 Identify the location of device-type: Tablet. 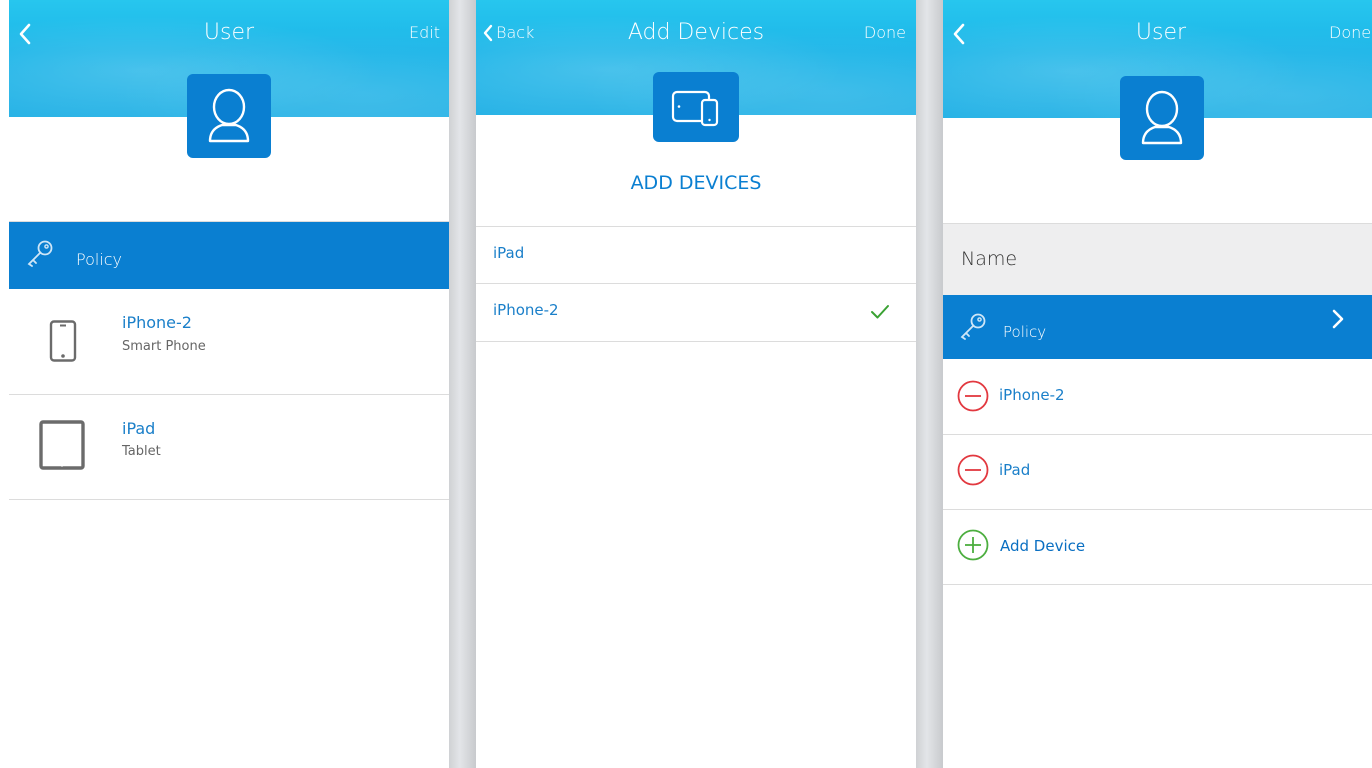
(141, 451).